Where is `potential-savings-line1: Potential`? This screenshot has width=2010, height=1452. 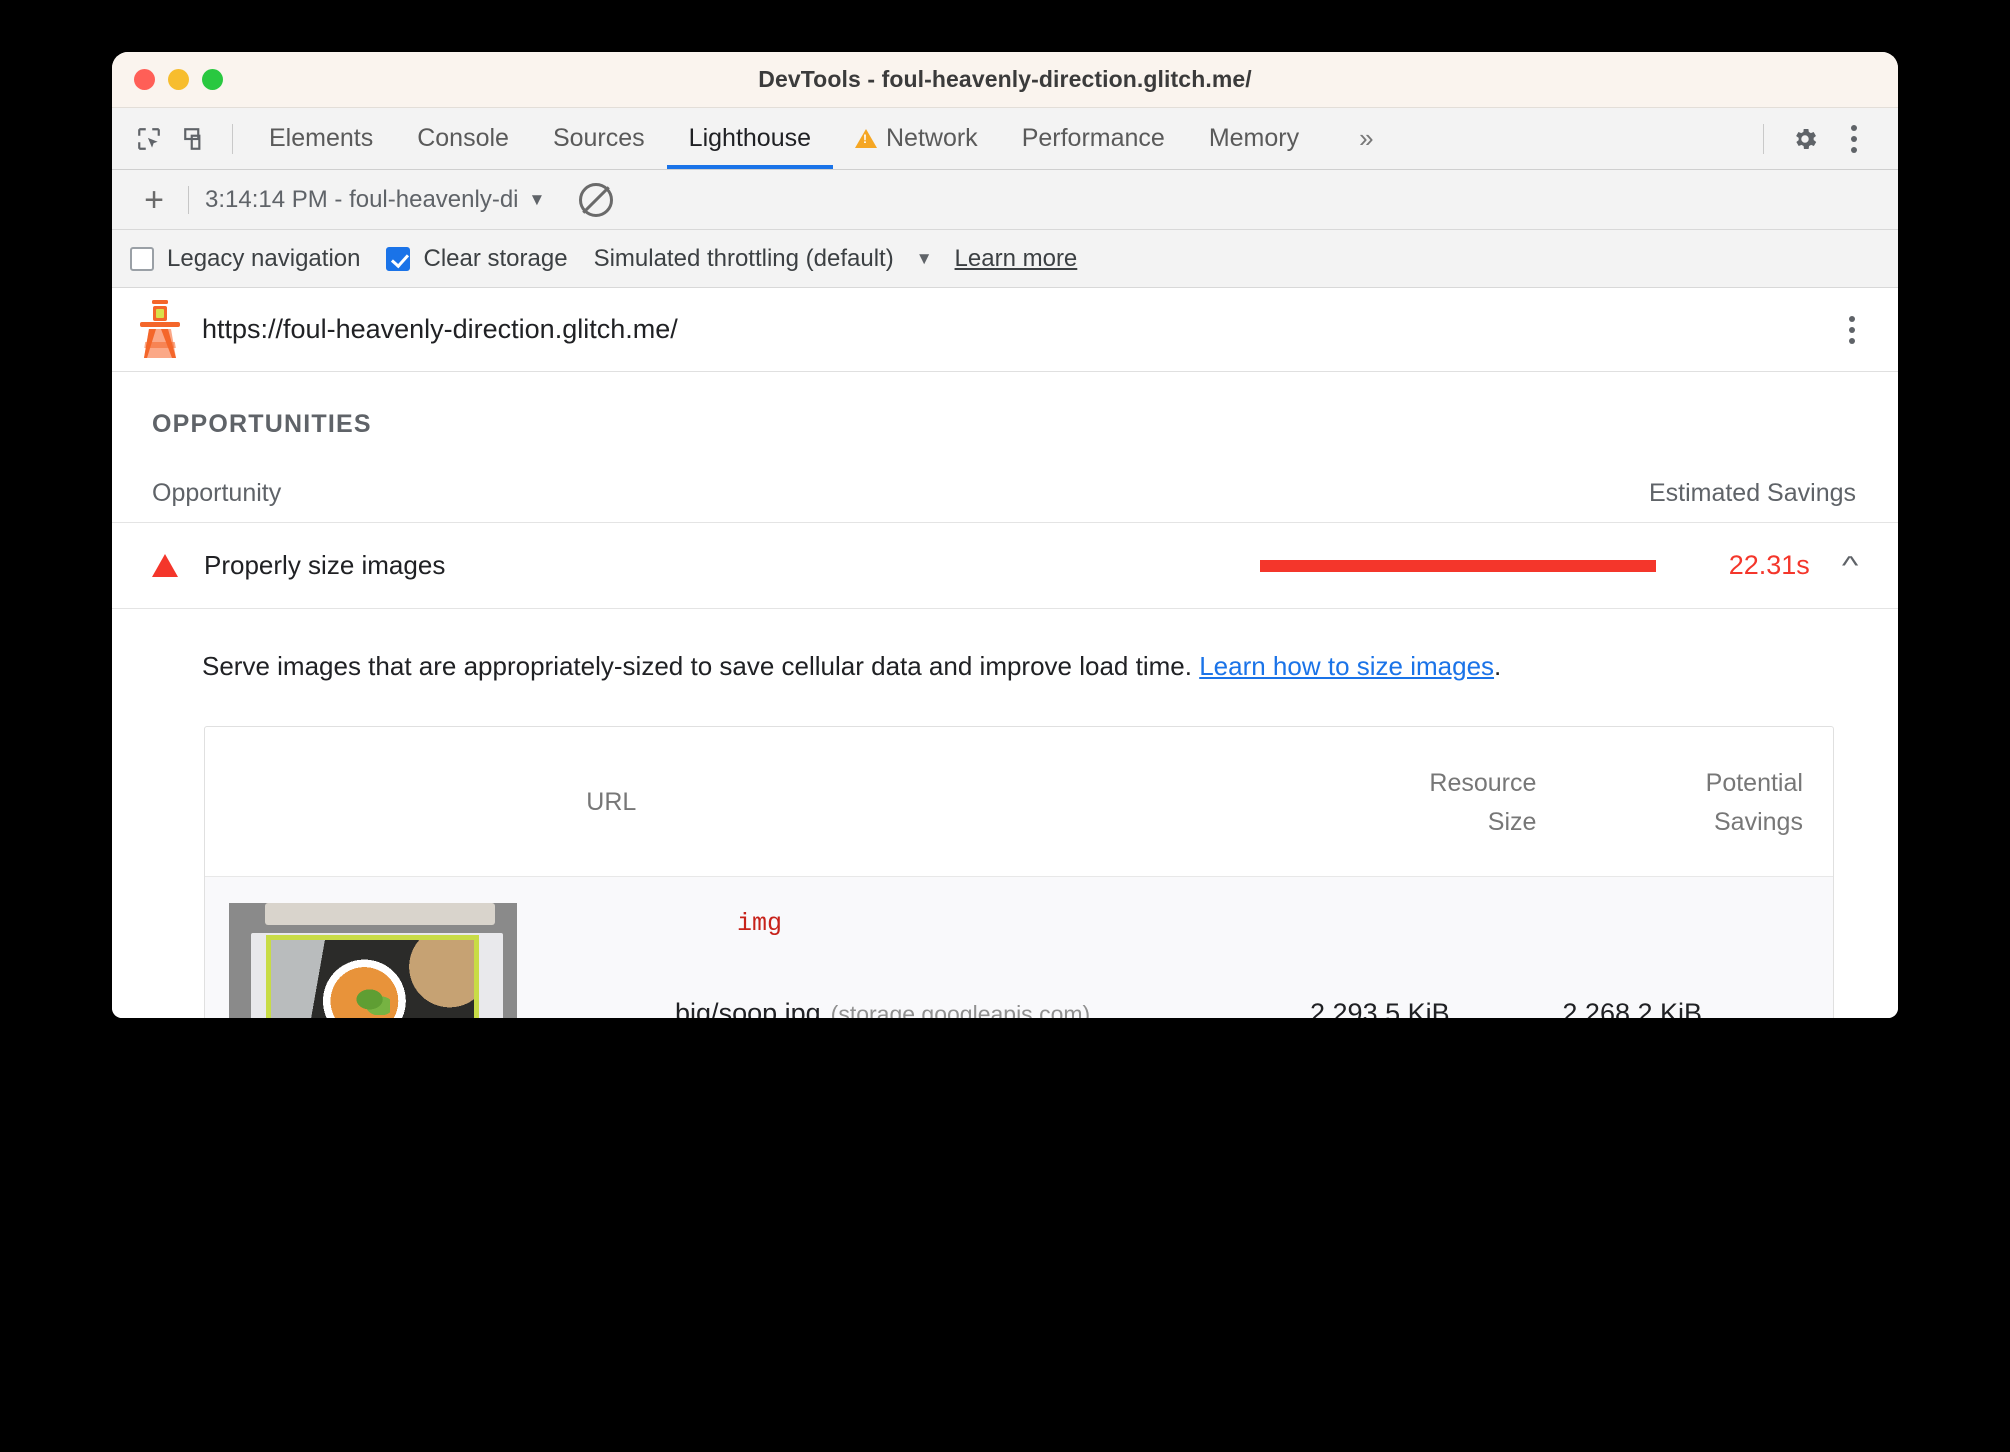 potential-savings-line1: Potential is located at coordinates (1754, 782).